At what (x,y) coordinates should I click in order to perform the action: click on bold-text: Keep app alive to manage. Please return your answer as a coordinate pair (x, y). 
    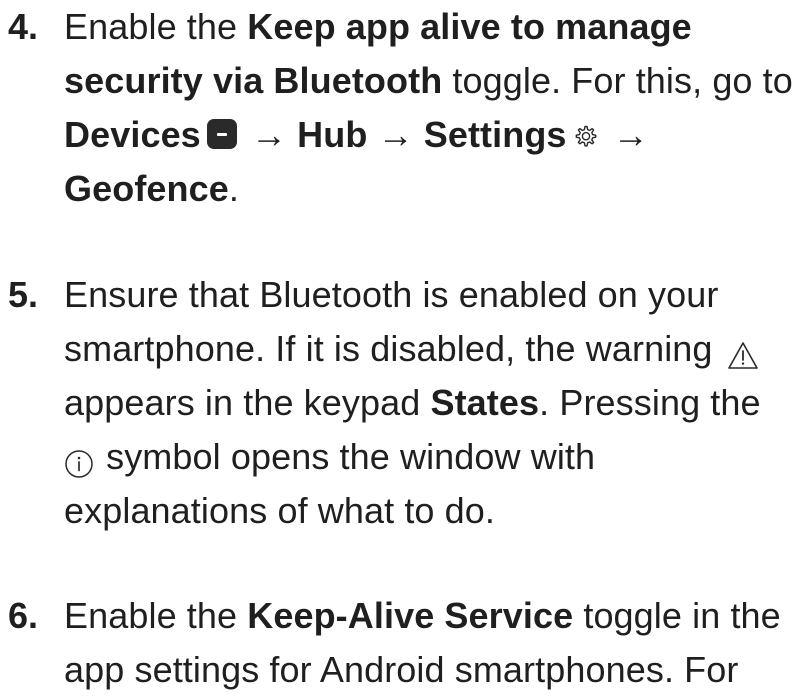
    Looking at the image, I should click on (469, 26).